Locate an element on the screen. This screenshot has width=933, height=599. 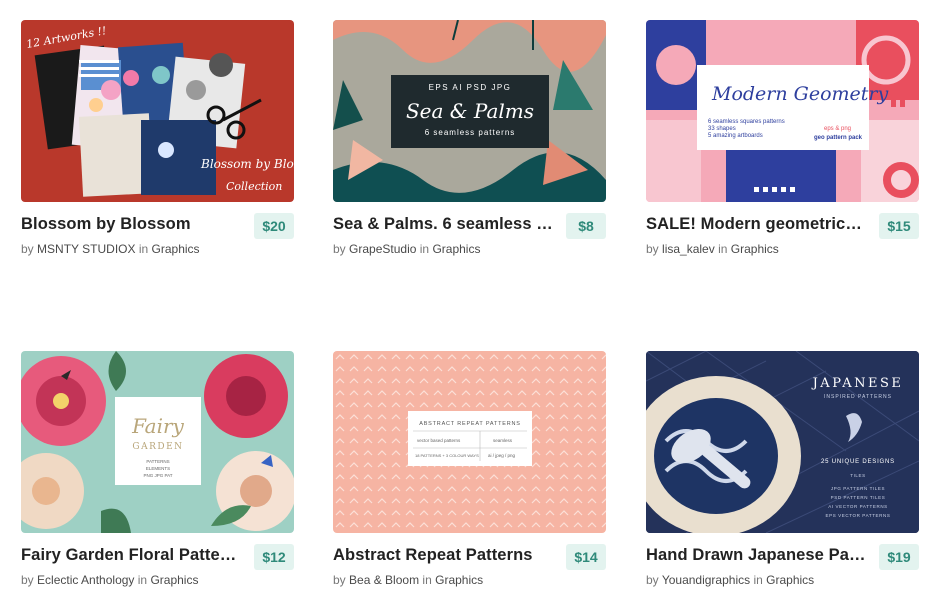
product-price: $8 is located at coordinates (586, 226).